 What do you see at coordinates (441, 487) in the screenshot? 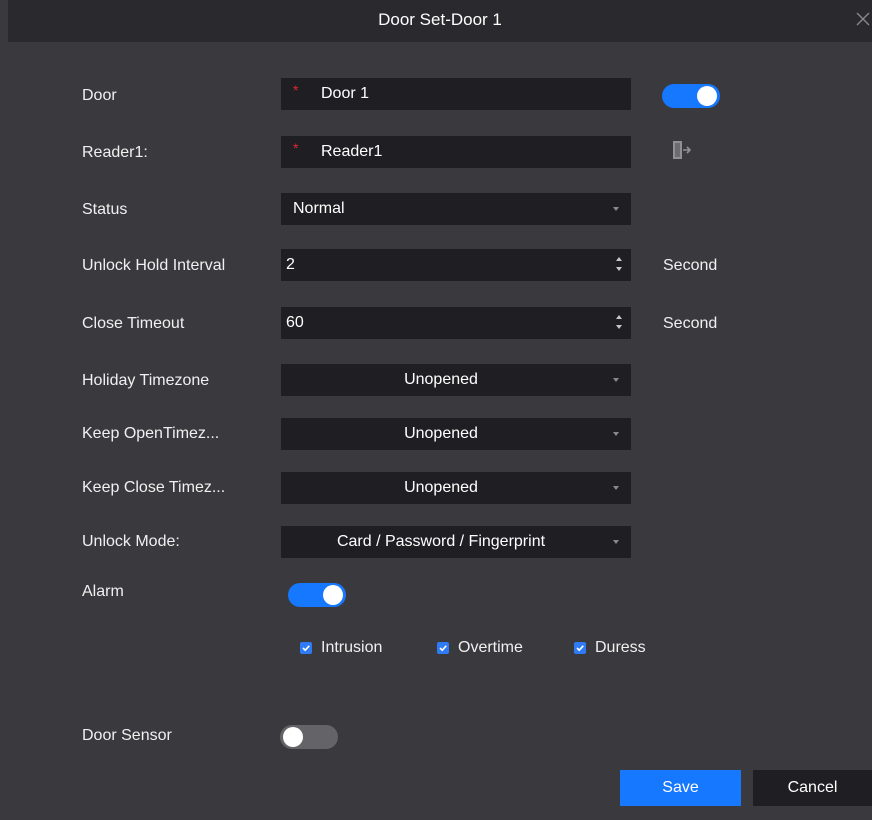
I see `keep-close-timezone-value: Unopened` at bounding box center [441, 487].